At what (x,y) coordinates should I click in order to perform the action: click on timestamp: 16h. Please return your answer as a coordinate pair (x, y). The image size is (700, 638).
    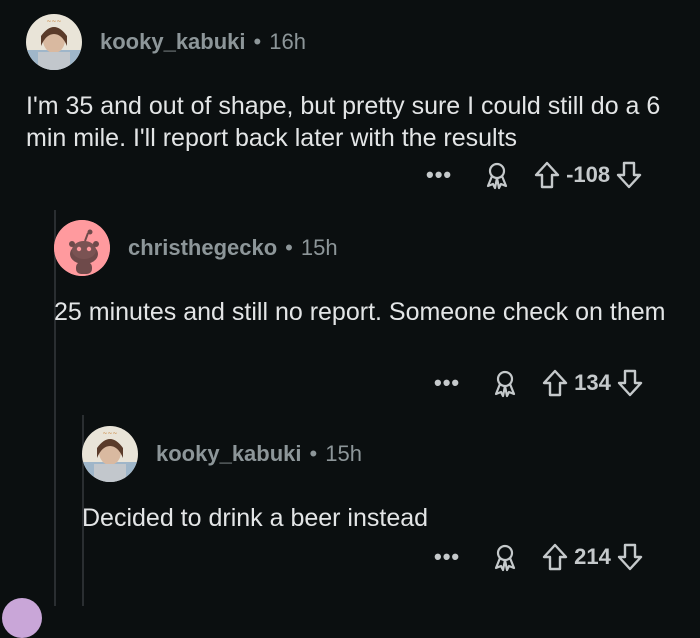
    Looking at the image, I should click on (287, 41).